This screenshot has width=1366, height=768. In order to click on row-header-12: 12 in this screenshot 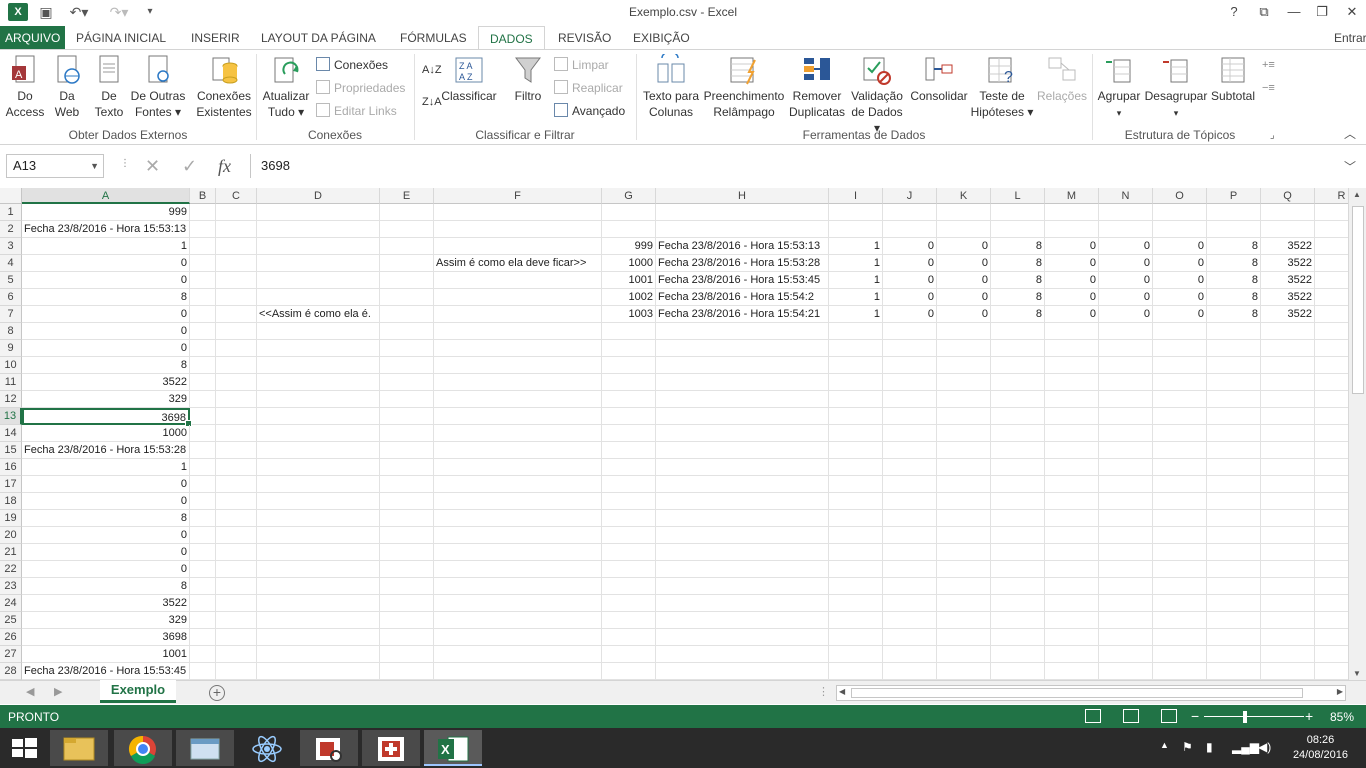, I will do `click(11, 399)`.